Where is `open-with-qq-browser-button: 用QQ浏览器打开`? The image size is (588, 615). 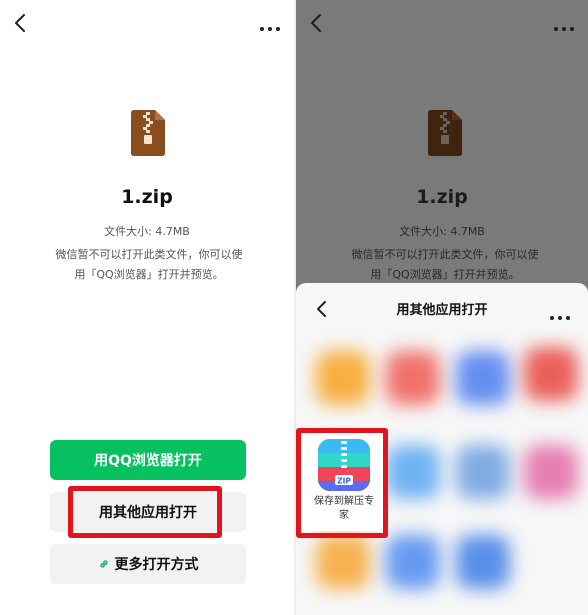 open-with-qq-browser-button: 用QQ浏览器打开 is located at coordinates (148, 460).